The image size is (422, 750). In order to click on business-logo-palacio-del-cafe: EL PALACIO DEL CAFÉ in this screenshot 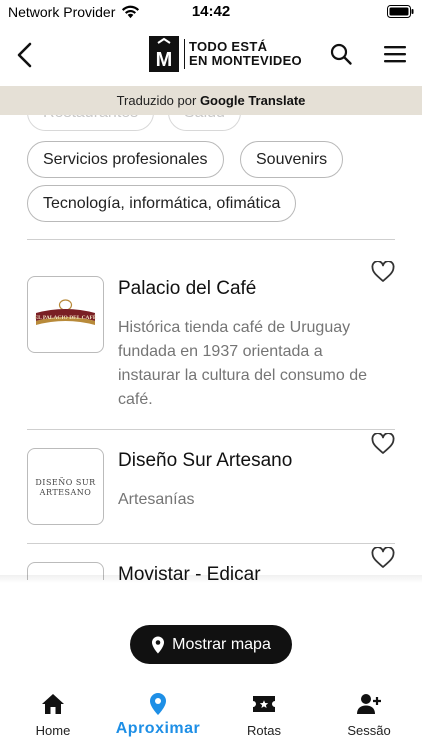, I will do `click(65, 314)`.